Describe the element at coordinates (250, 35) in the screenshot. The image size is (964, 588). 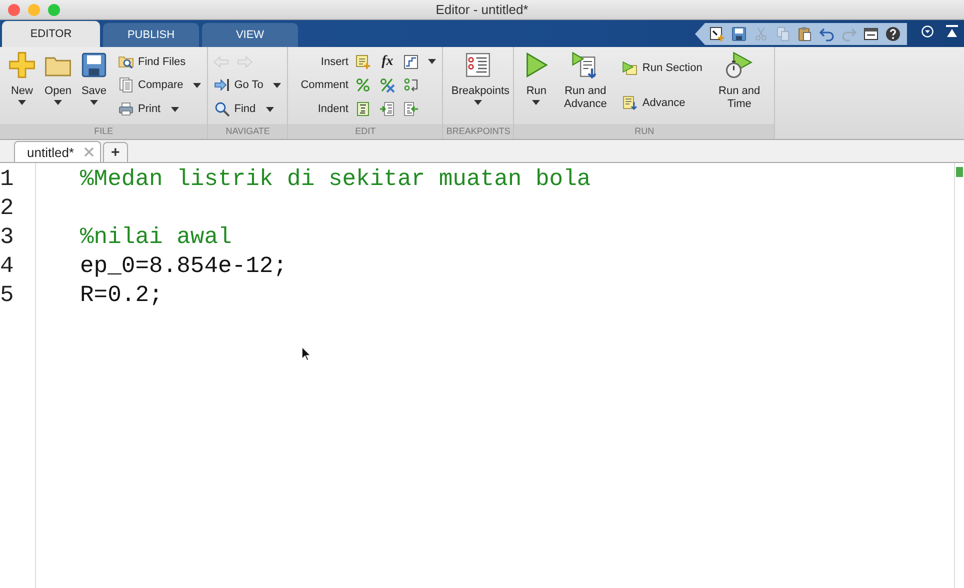
I see `ribbon-tab: VIEW` at that location.